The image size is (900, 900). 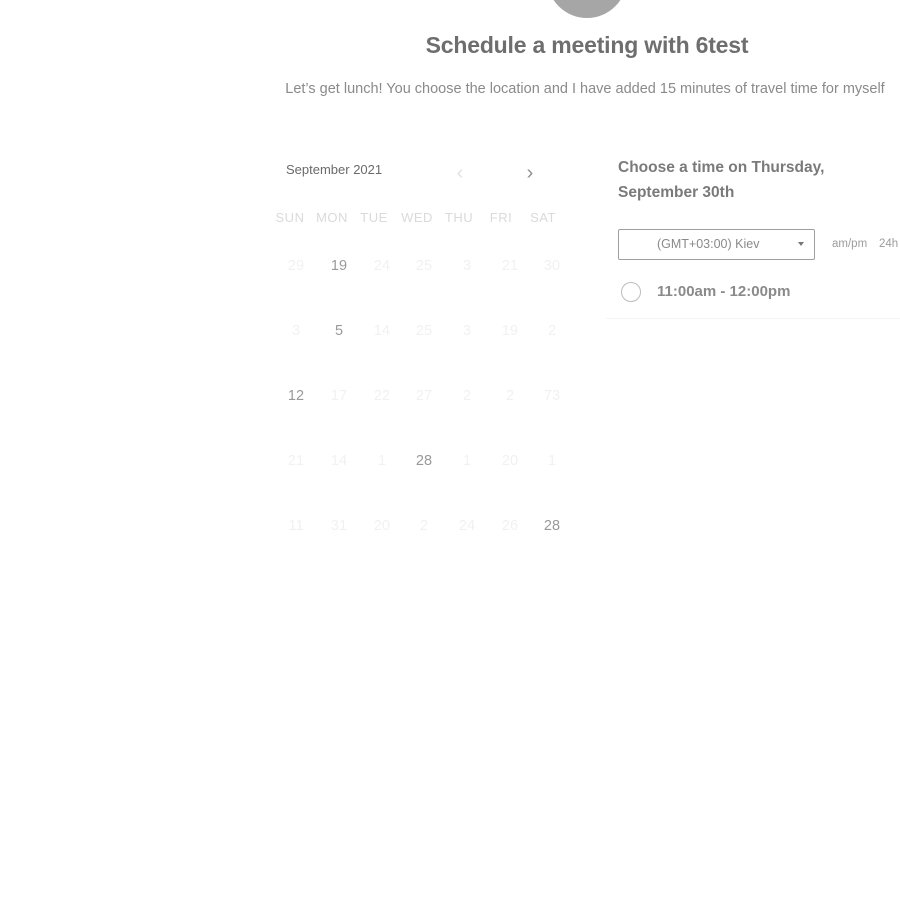 I want to click on weekday-thu: THU, so click(x=459, y=217).